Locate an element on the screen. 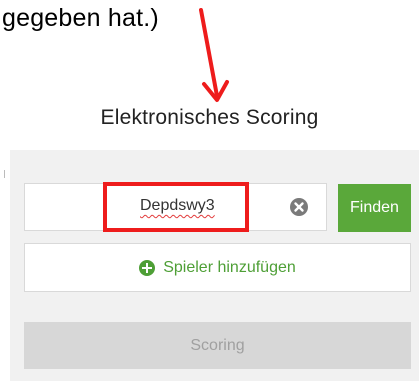 The width and height of the screenshot is (419, 381). scoring-button-label: Scoring is located at coordinates (217, 345).